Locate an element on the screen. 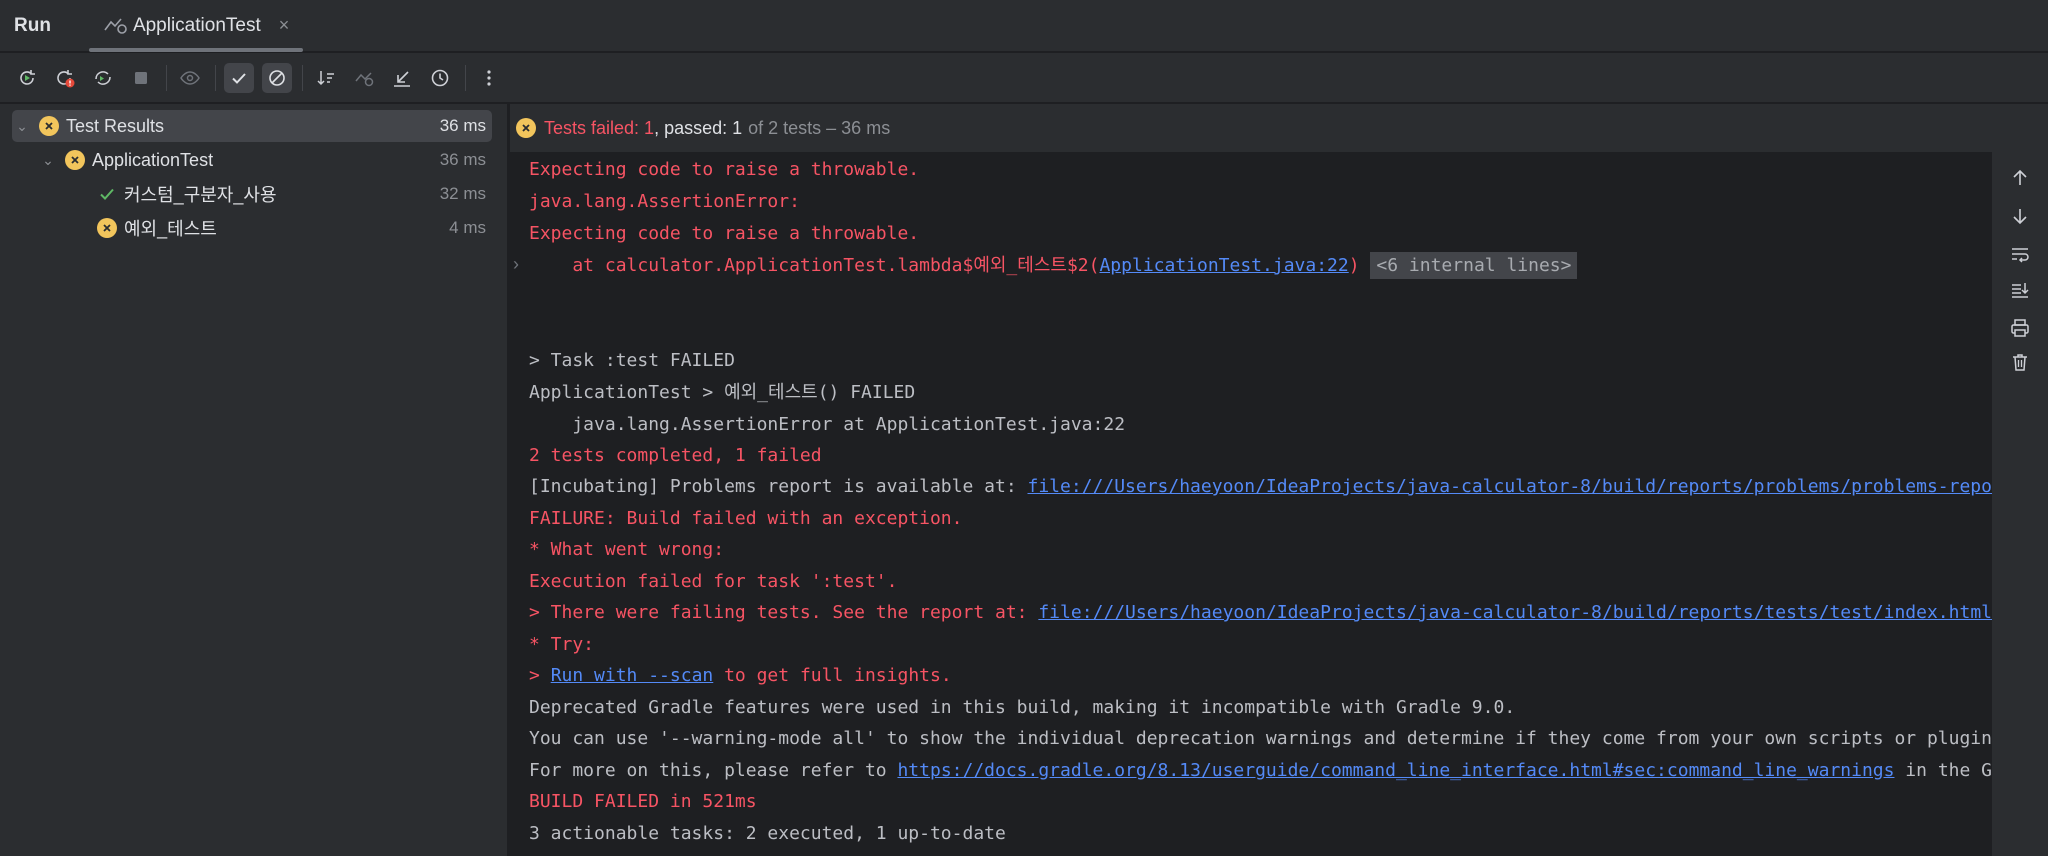  summary-total: of 2 tests – 36 ms is located at coordinates (819, 127).